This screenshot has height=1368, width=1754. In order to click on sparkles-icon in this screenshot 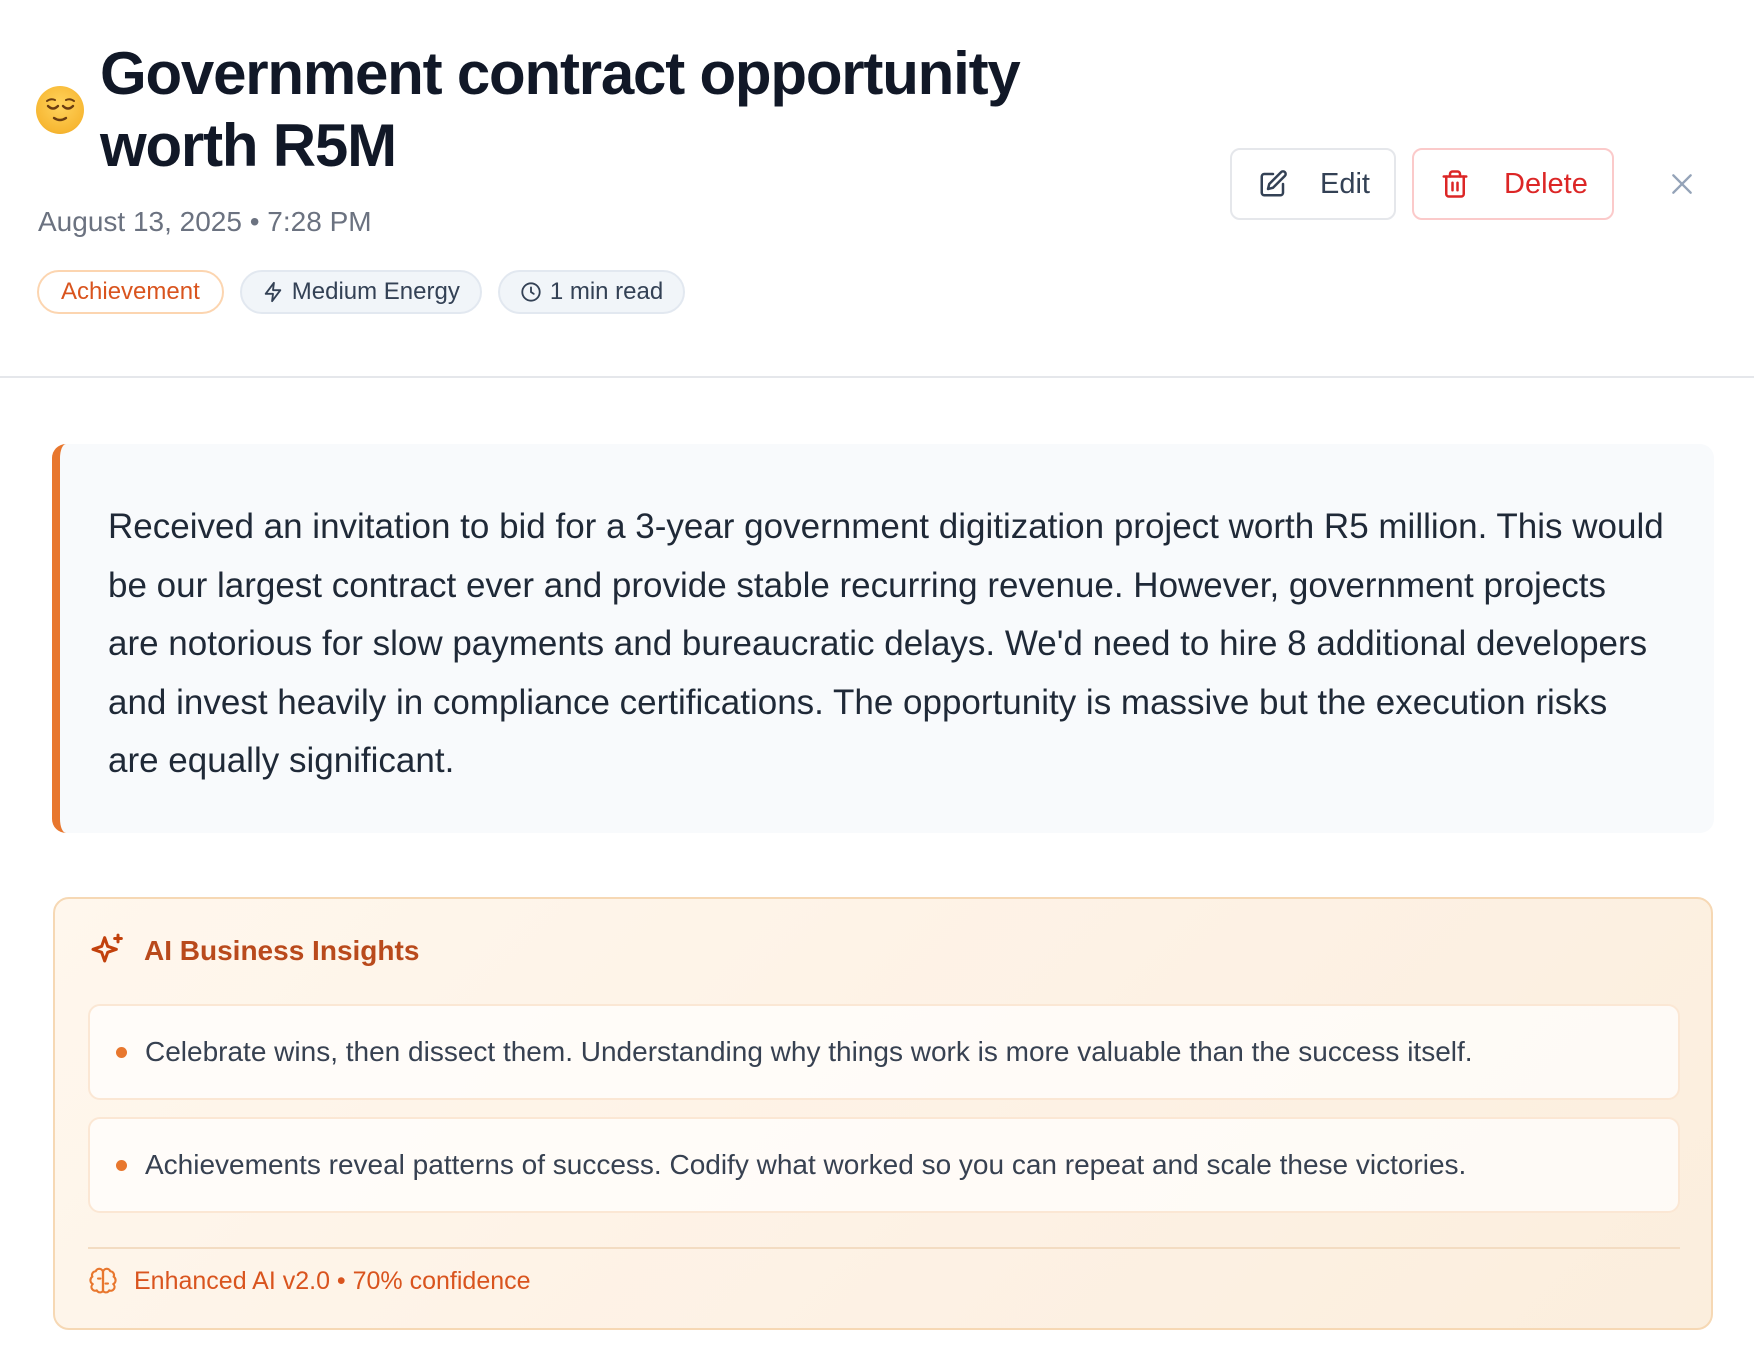, I will do `click(107, 948)`.